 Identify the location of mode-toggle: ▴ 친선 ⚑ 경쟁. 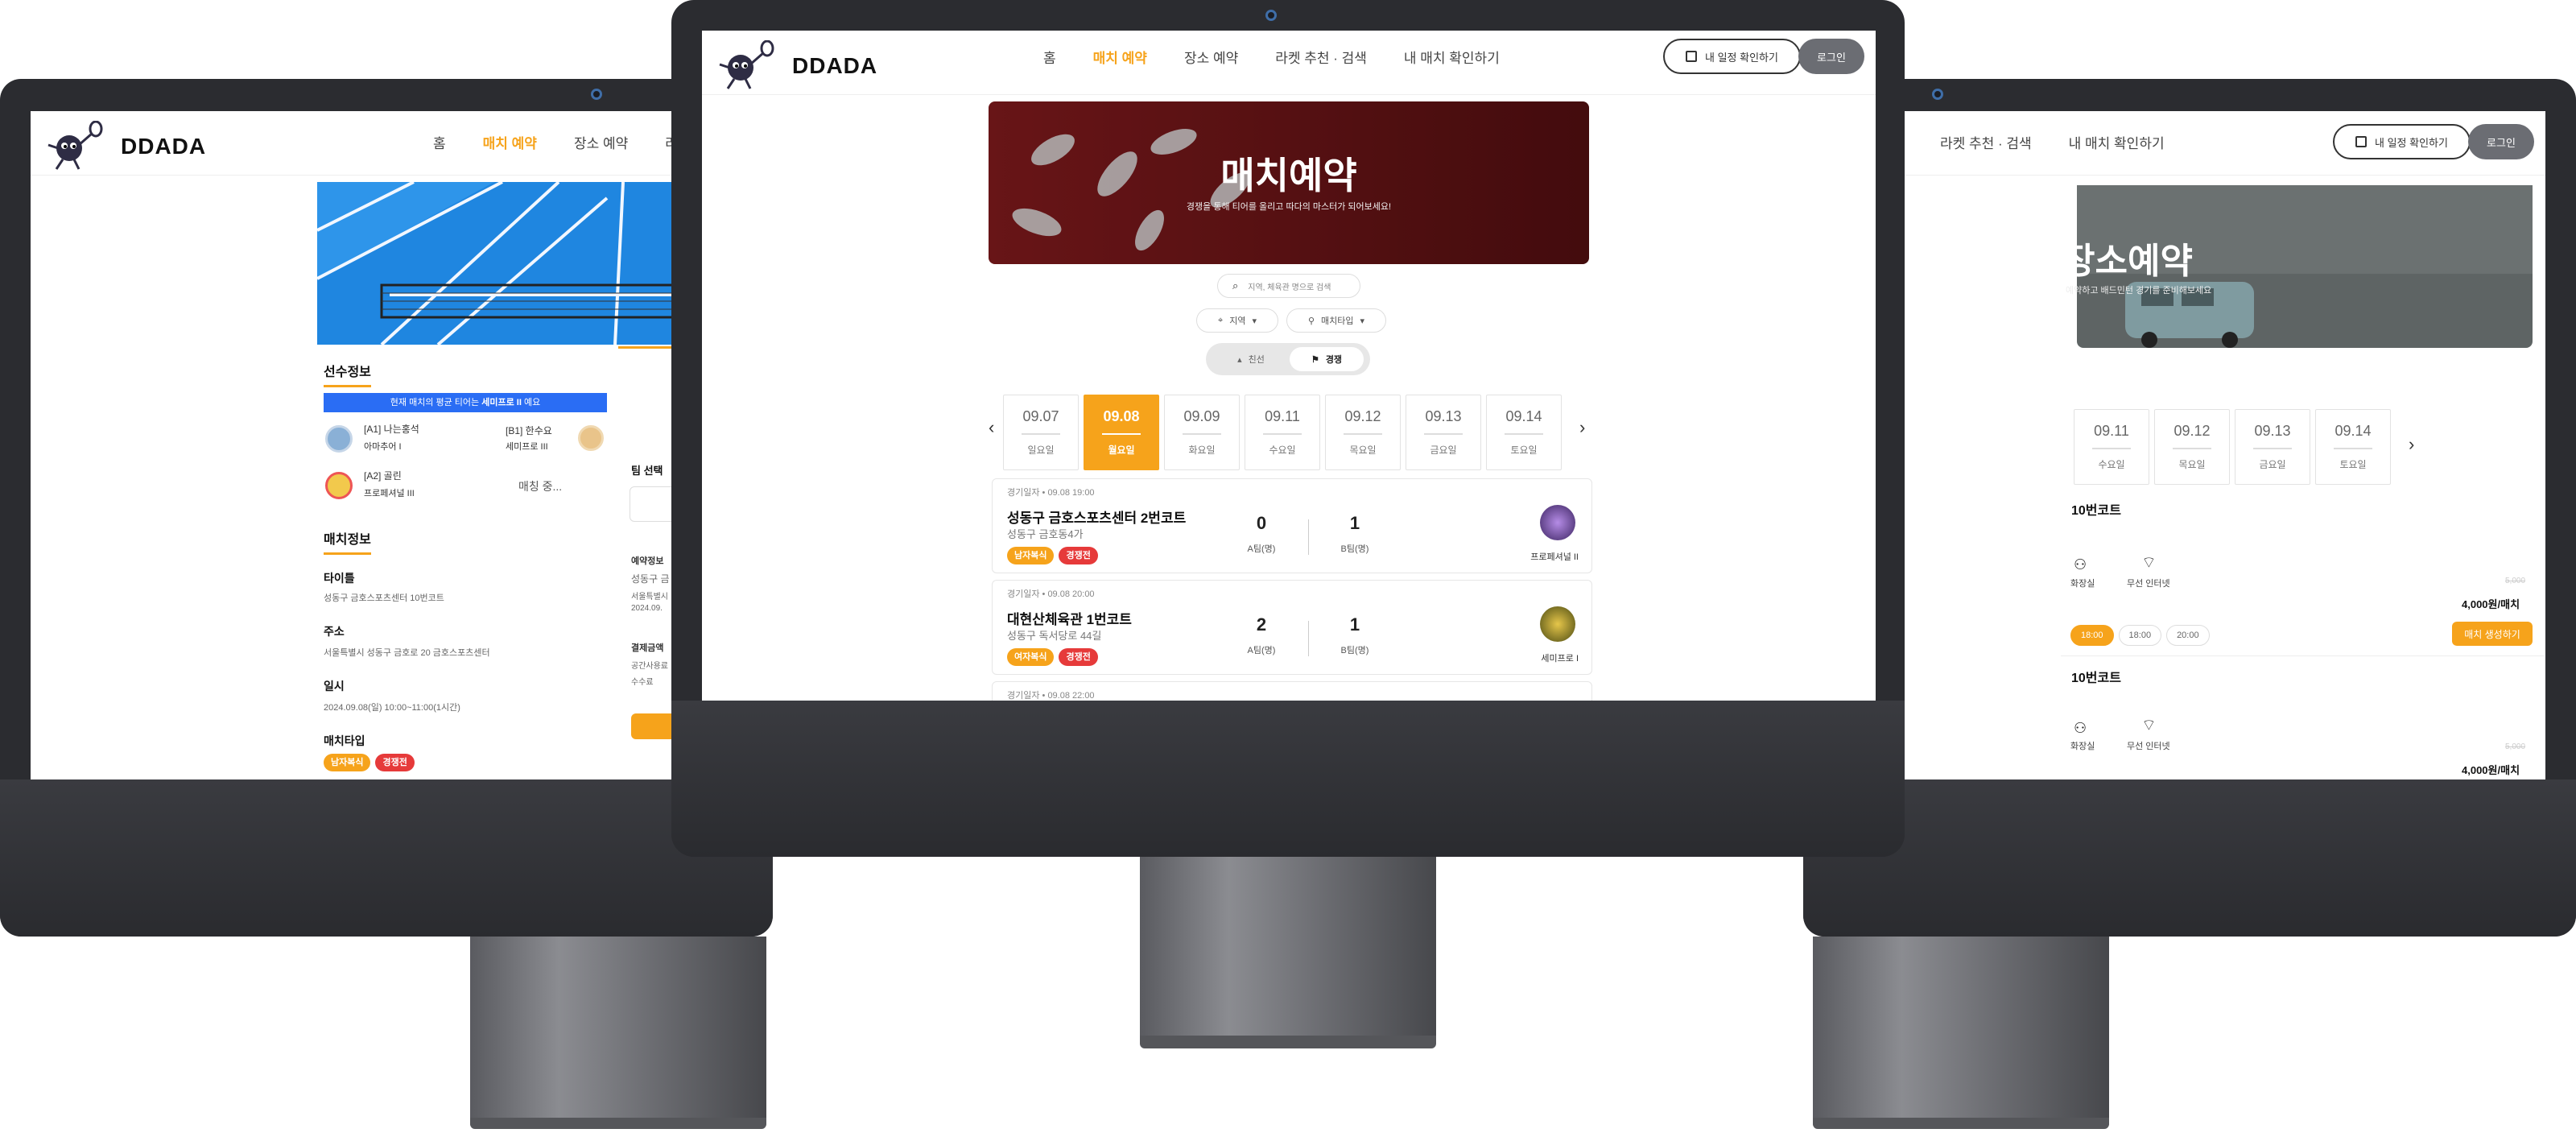
(1288, 359).